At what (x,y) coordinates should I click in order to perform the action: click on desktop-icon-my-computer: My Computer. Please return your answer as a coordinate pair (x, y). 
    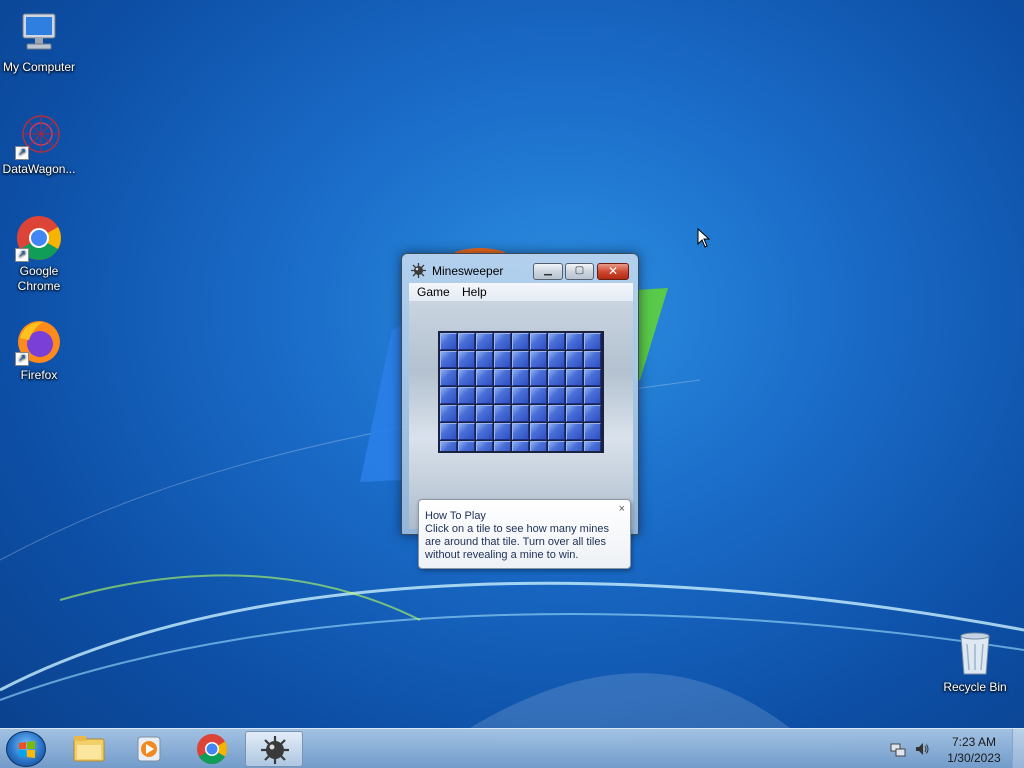
    Looking at the image, I should click on (39, 42).